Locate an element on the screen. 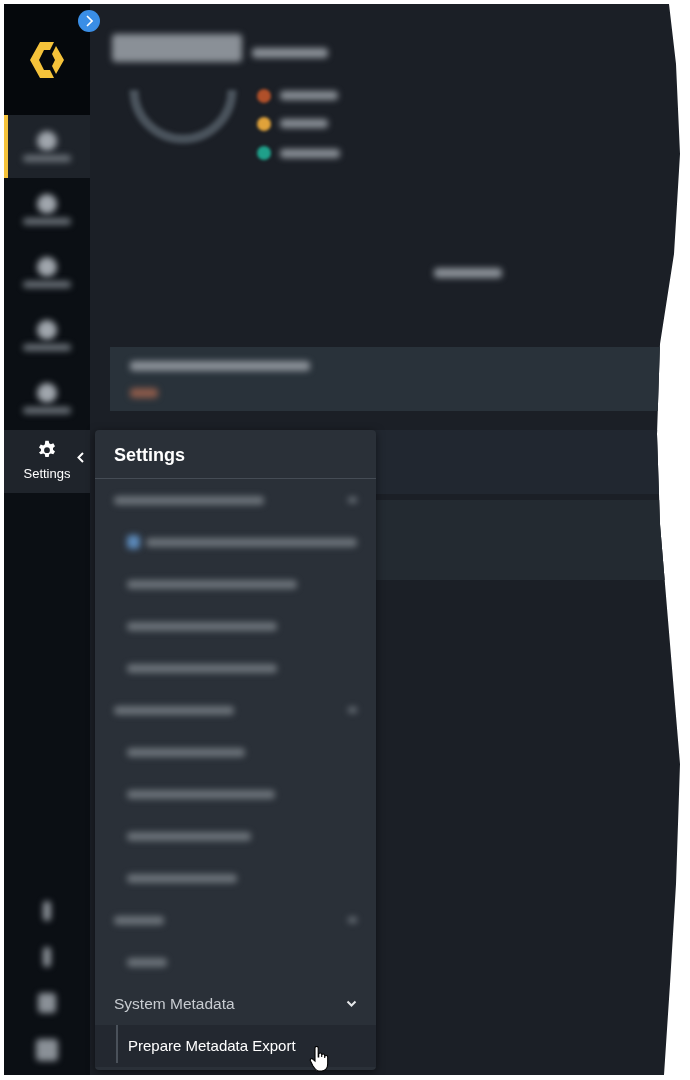  logo-icon is located at coordinates (47, 59).